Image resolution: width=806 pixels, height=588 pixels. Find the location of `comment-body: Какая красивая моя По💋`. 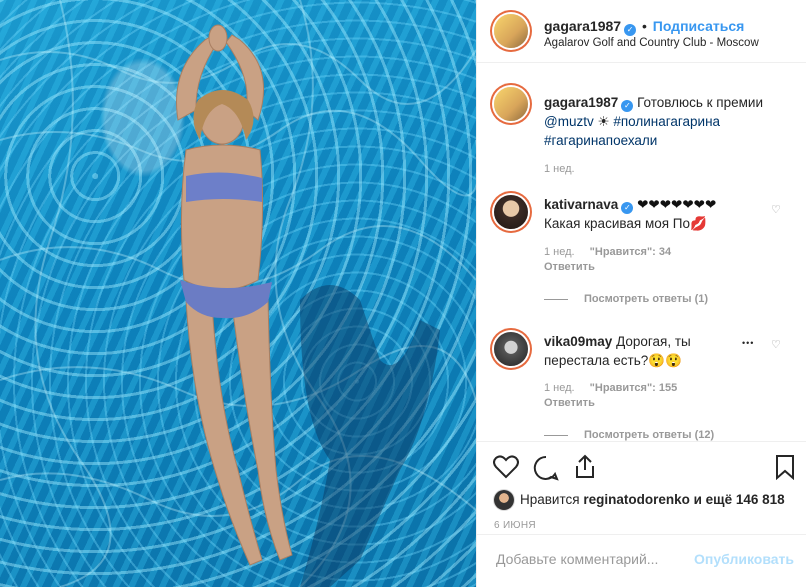

comment-body: Какая красивая моя По💋 is located at coordinates (625, 223).